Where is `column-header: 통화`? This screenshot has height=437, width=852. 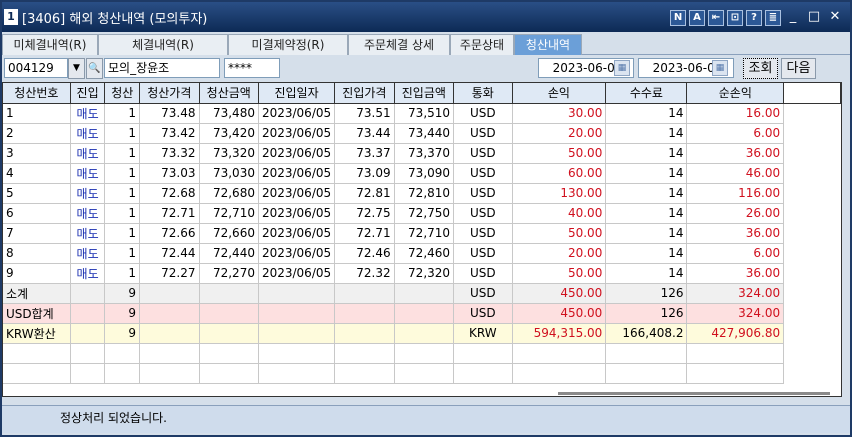 column-header: 통화 is located at coordinates (483, 93).